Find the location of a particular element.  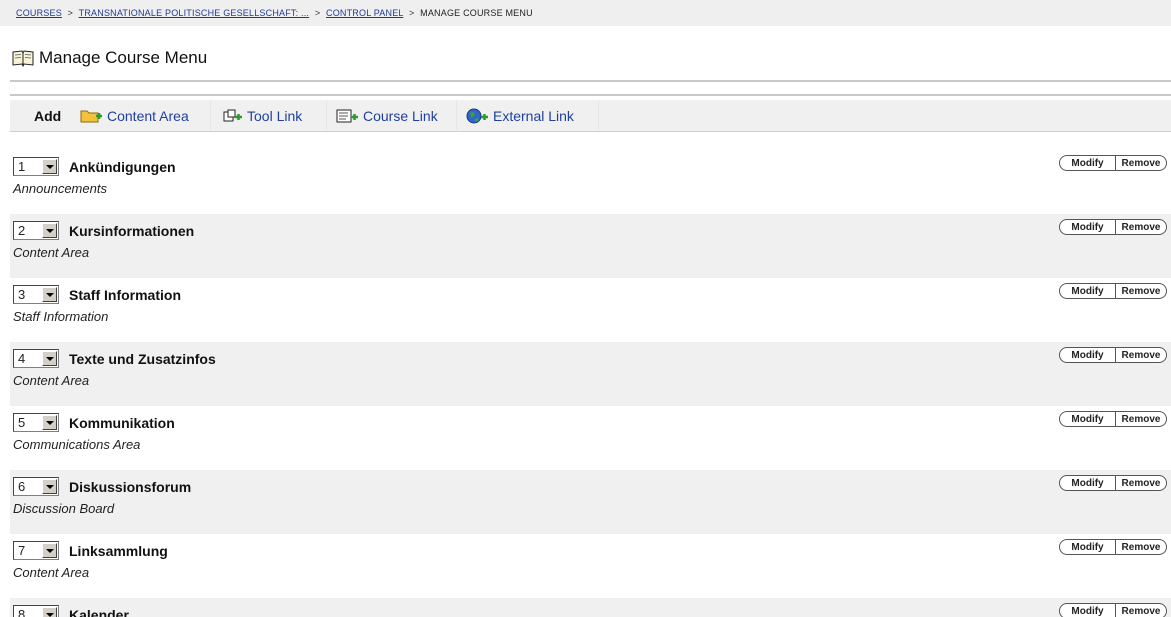

page-title: Manage Course Menu is located at coordinates (109, 58).